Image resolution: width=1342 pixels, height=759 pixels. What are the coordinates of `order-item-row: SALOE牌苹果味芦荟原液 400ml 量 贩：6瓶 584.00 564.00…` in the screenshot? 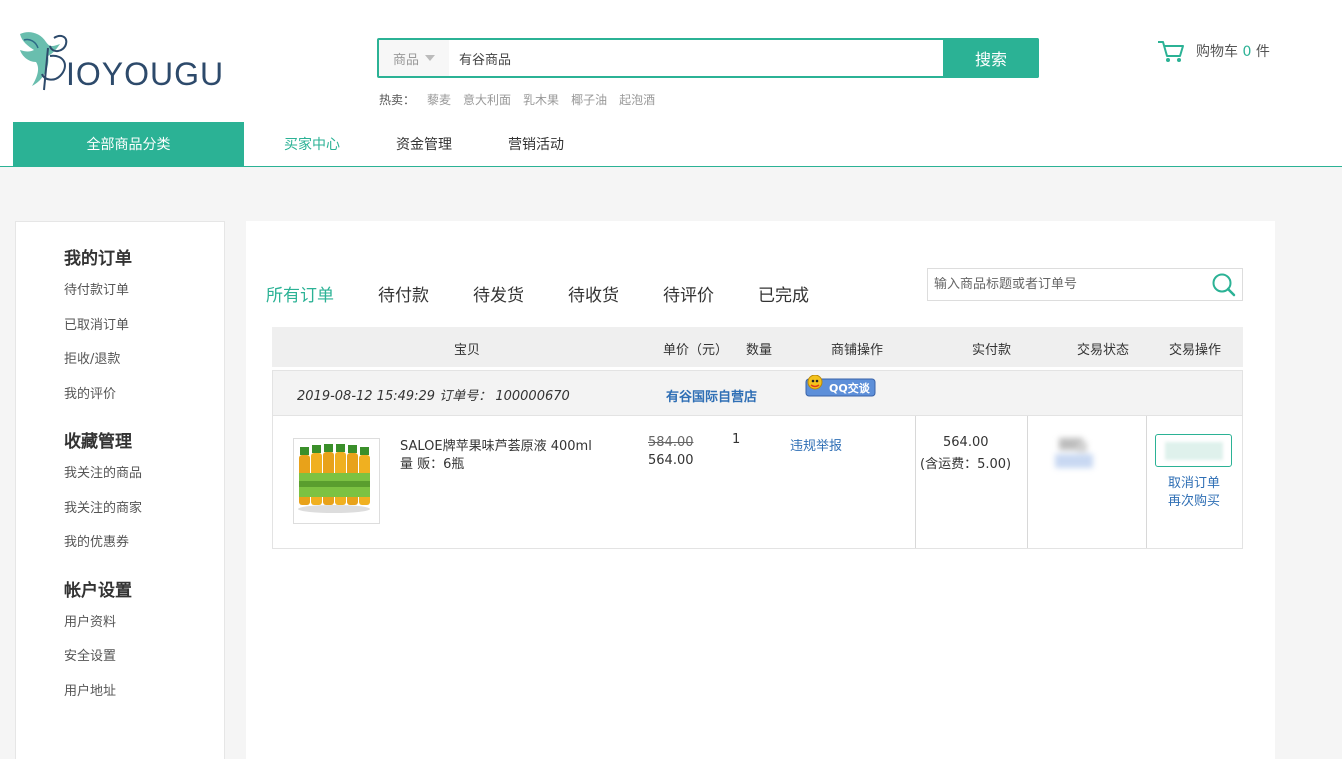 It's located at (757, 482).